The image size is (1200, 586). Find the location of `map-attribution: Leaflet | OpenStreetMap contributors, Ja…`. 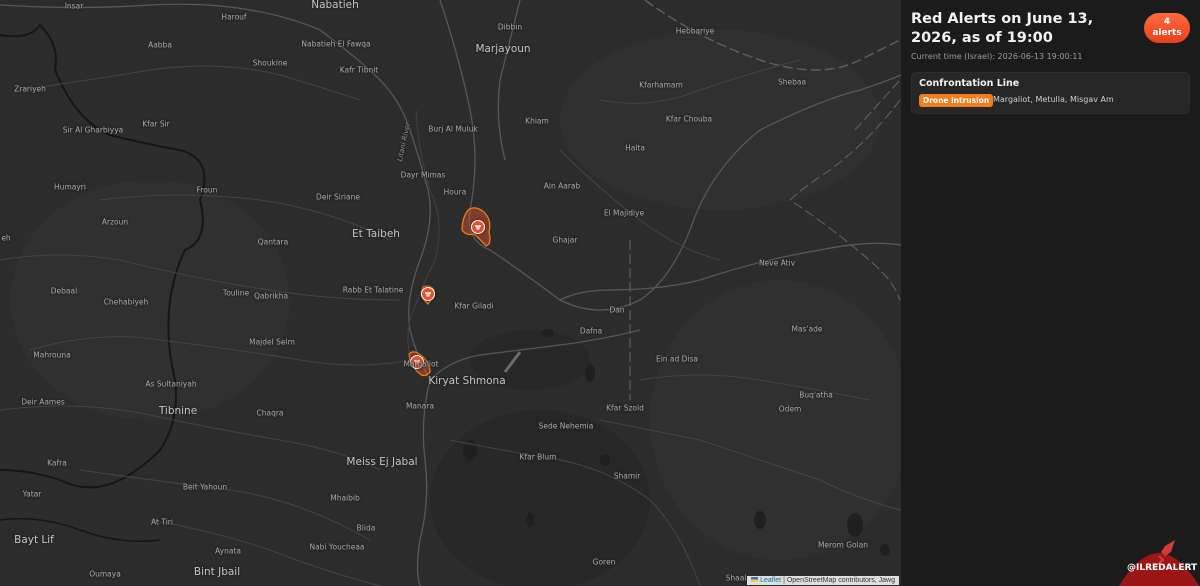

map-attribution: Leaflet | OpenStreetMap contributors, Ja… is located at coordinates (823, 580).